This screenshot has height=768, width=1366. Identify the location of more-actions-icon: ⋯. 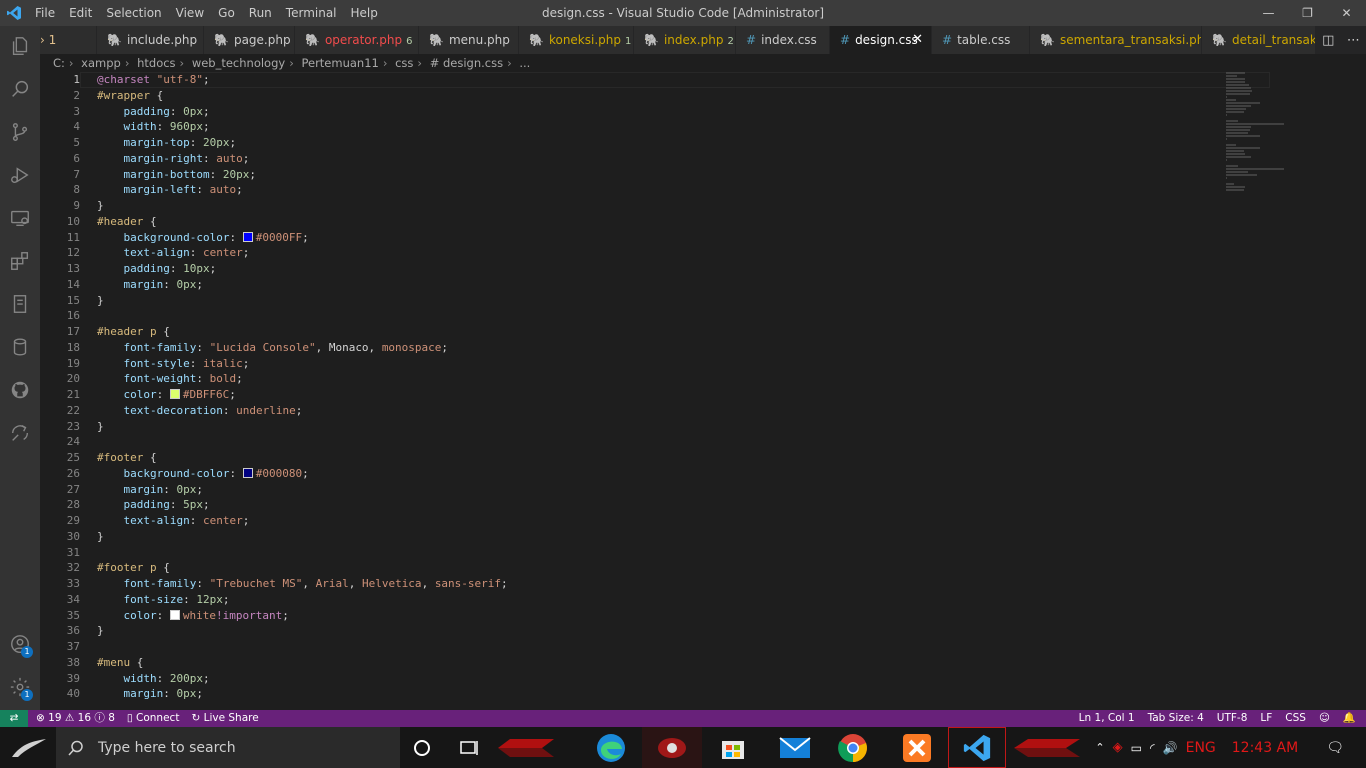
(1353, 40).